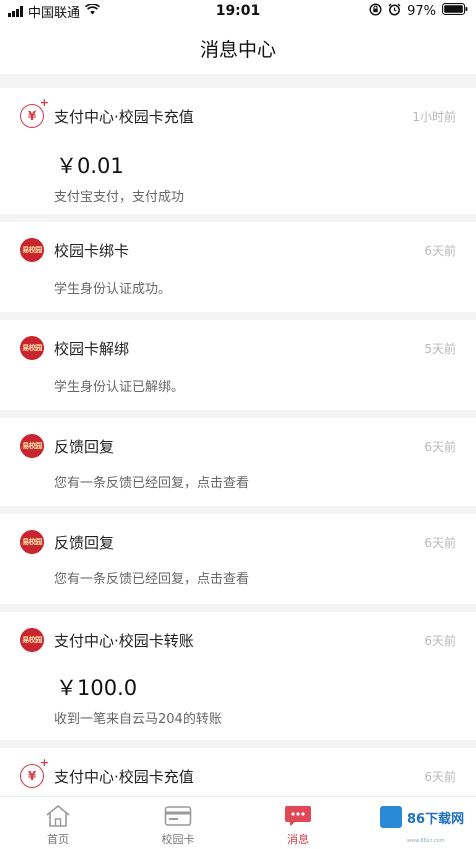 This screenshot has width=476, height=849. I want to click on watermark-text: 86下载网, so click(436, 819).